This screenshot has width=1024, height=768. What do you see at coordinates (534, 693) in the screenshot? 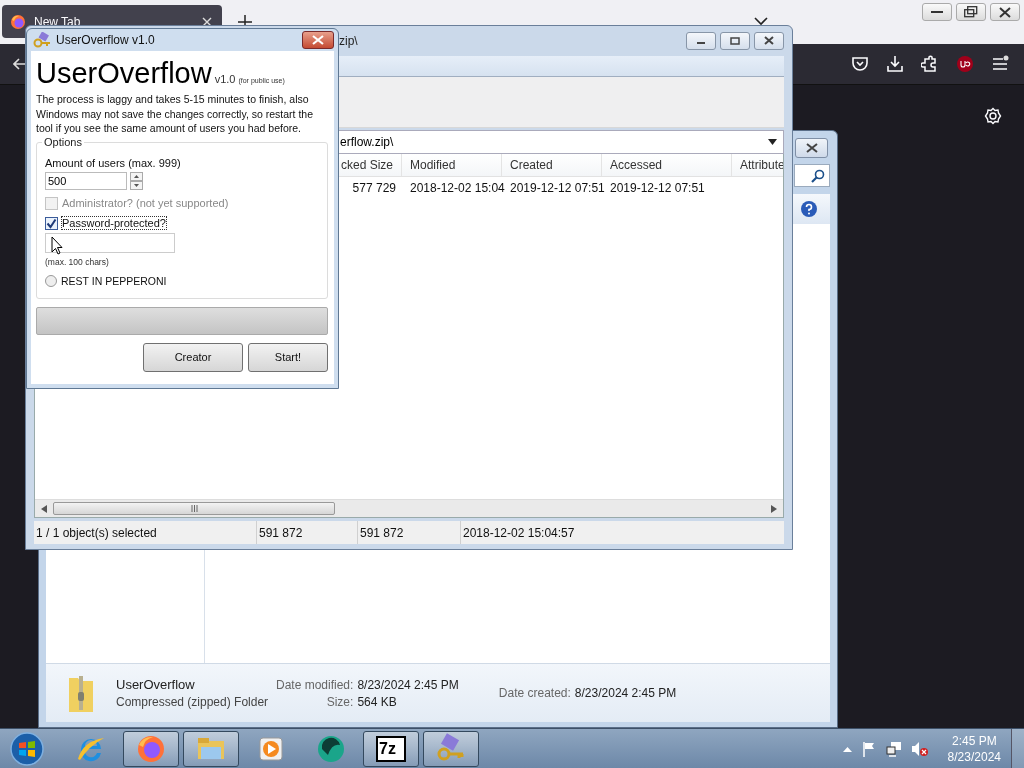
I see `detail-label: Date created:` at bounding box center [534, 693].